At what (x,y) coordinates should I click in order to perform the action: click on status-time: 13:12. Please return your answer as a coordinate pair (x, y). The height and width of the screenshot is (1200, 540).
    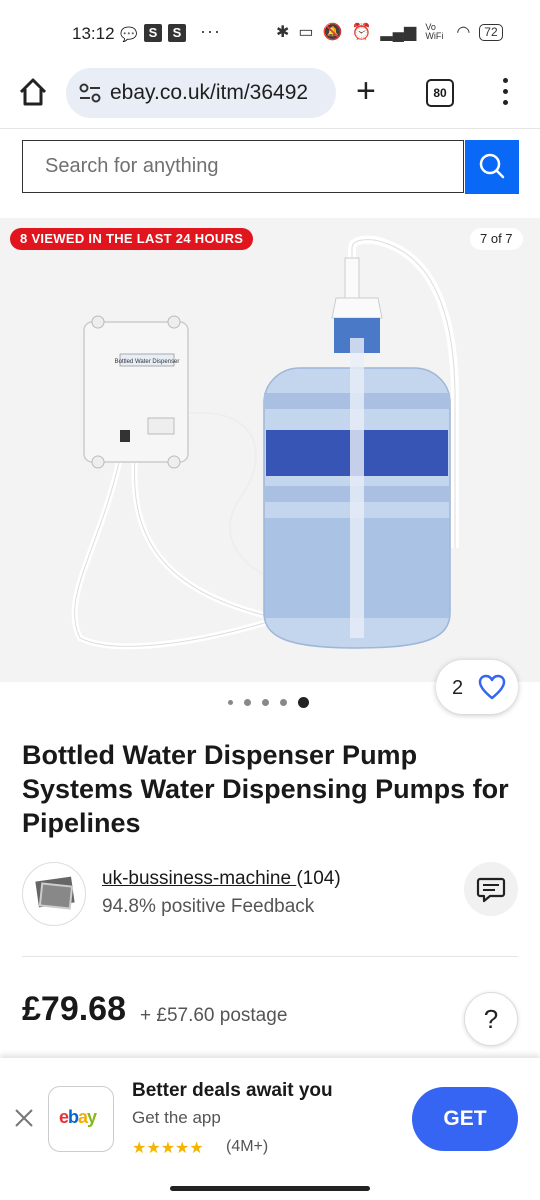
    Looking at the image, I should click on (93, 33).